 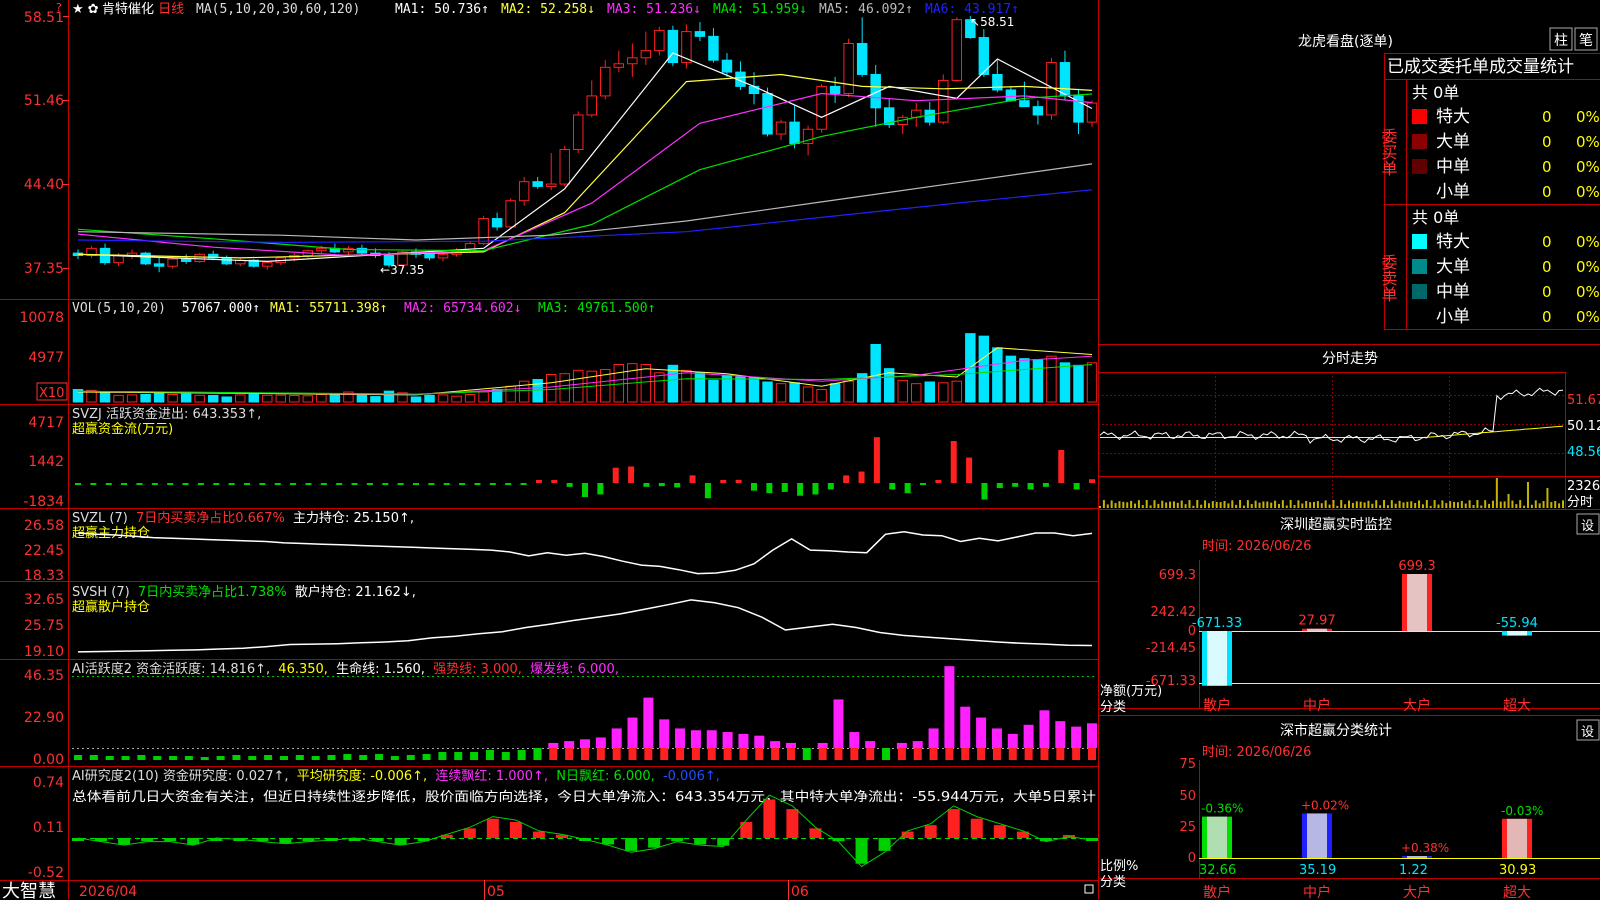 I want to click on period-label: 日线, so click(x=171, y=9).